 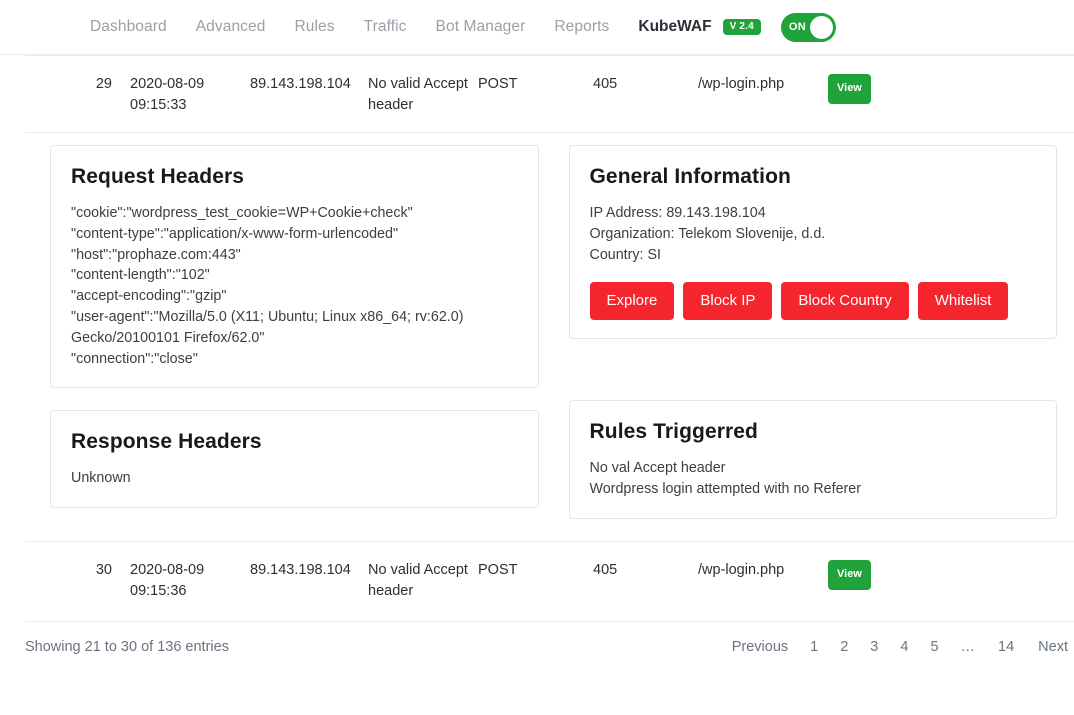 What do you see at coordinates (128, 27) in the screenshot?
I see `nav-link-dashboard: Dashboard` at bounding box center [128, 27].